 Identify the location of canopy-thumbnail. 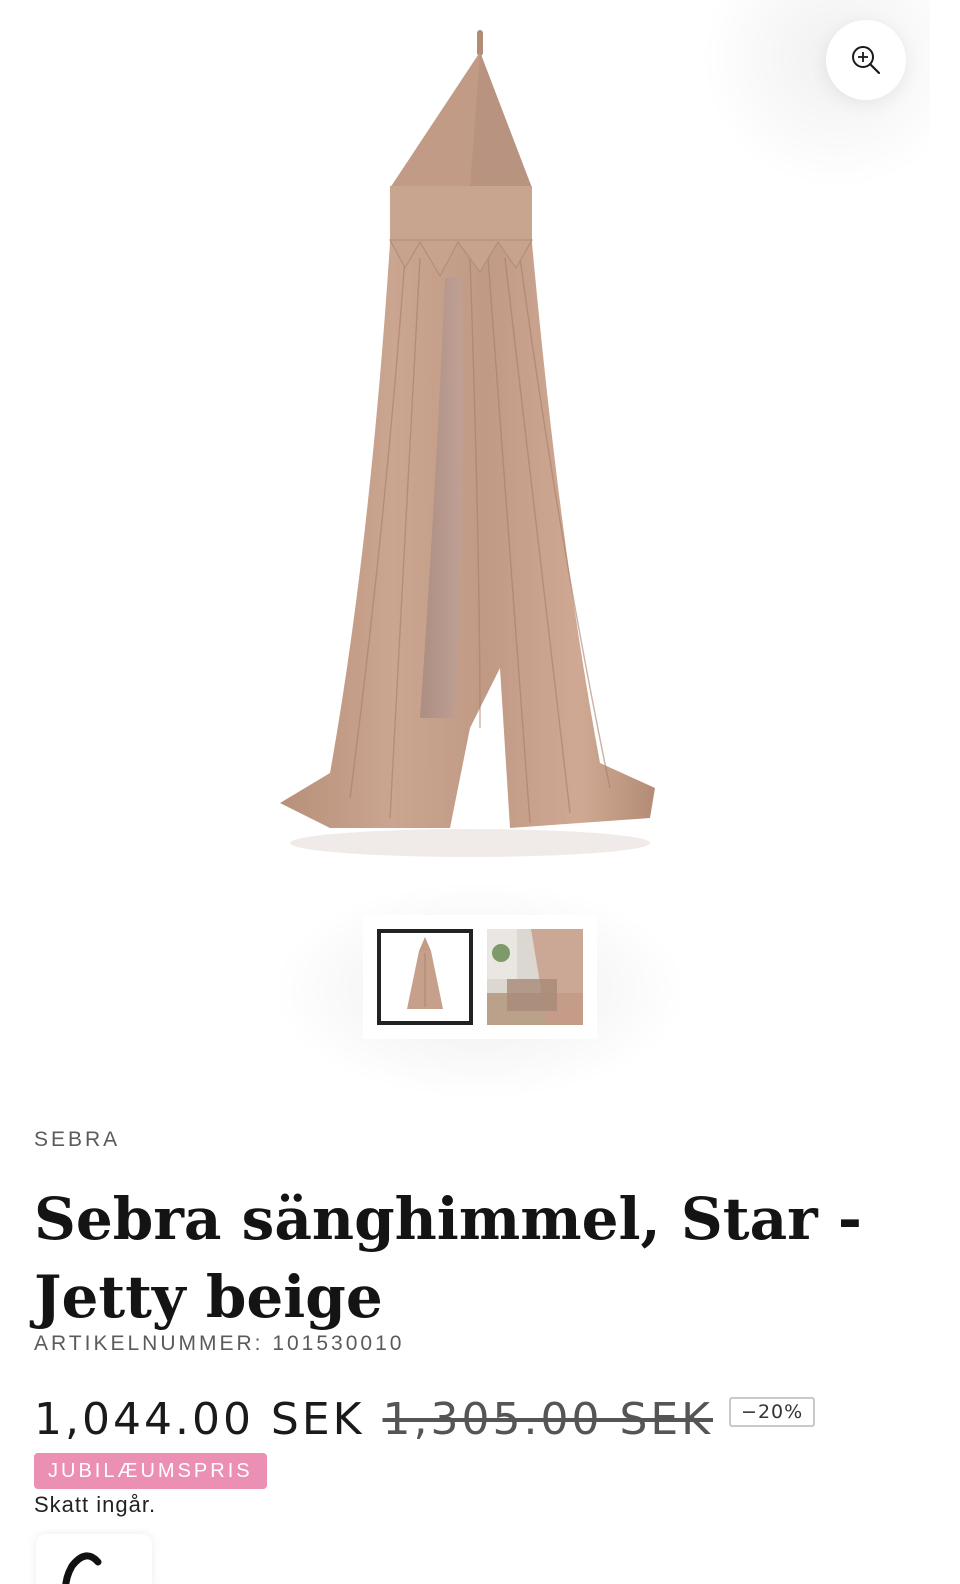
(425, 973).